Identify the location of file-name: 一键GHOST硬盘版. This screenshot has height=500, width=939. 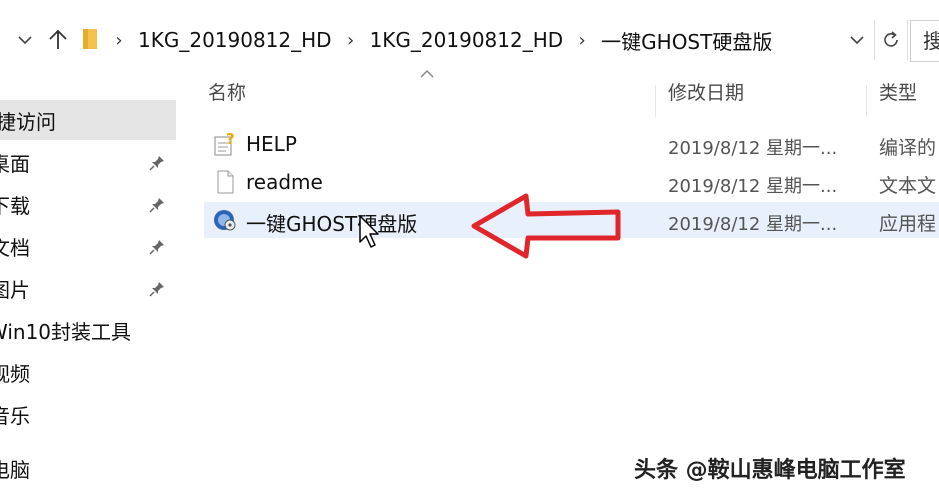
(332, 224).